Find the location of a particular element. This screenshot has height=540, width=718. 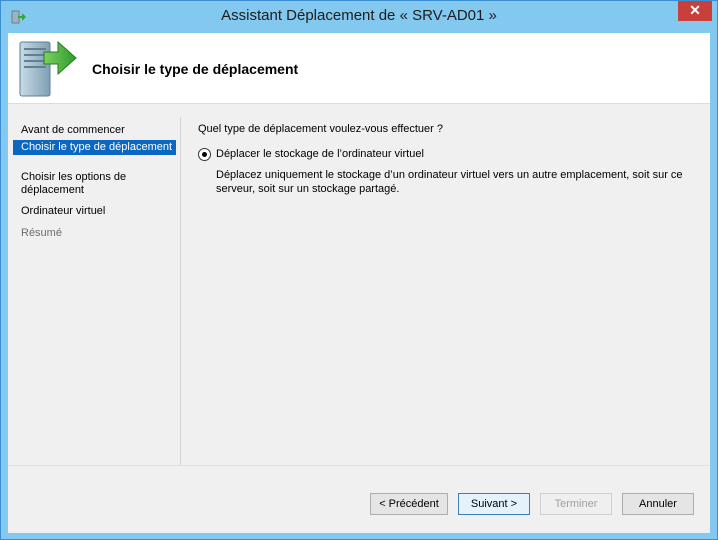

cancel-button: Annuler is located at coordinates (658, 504).